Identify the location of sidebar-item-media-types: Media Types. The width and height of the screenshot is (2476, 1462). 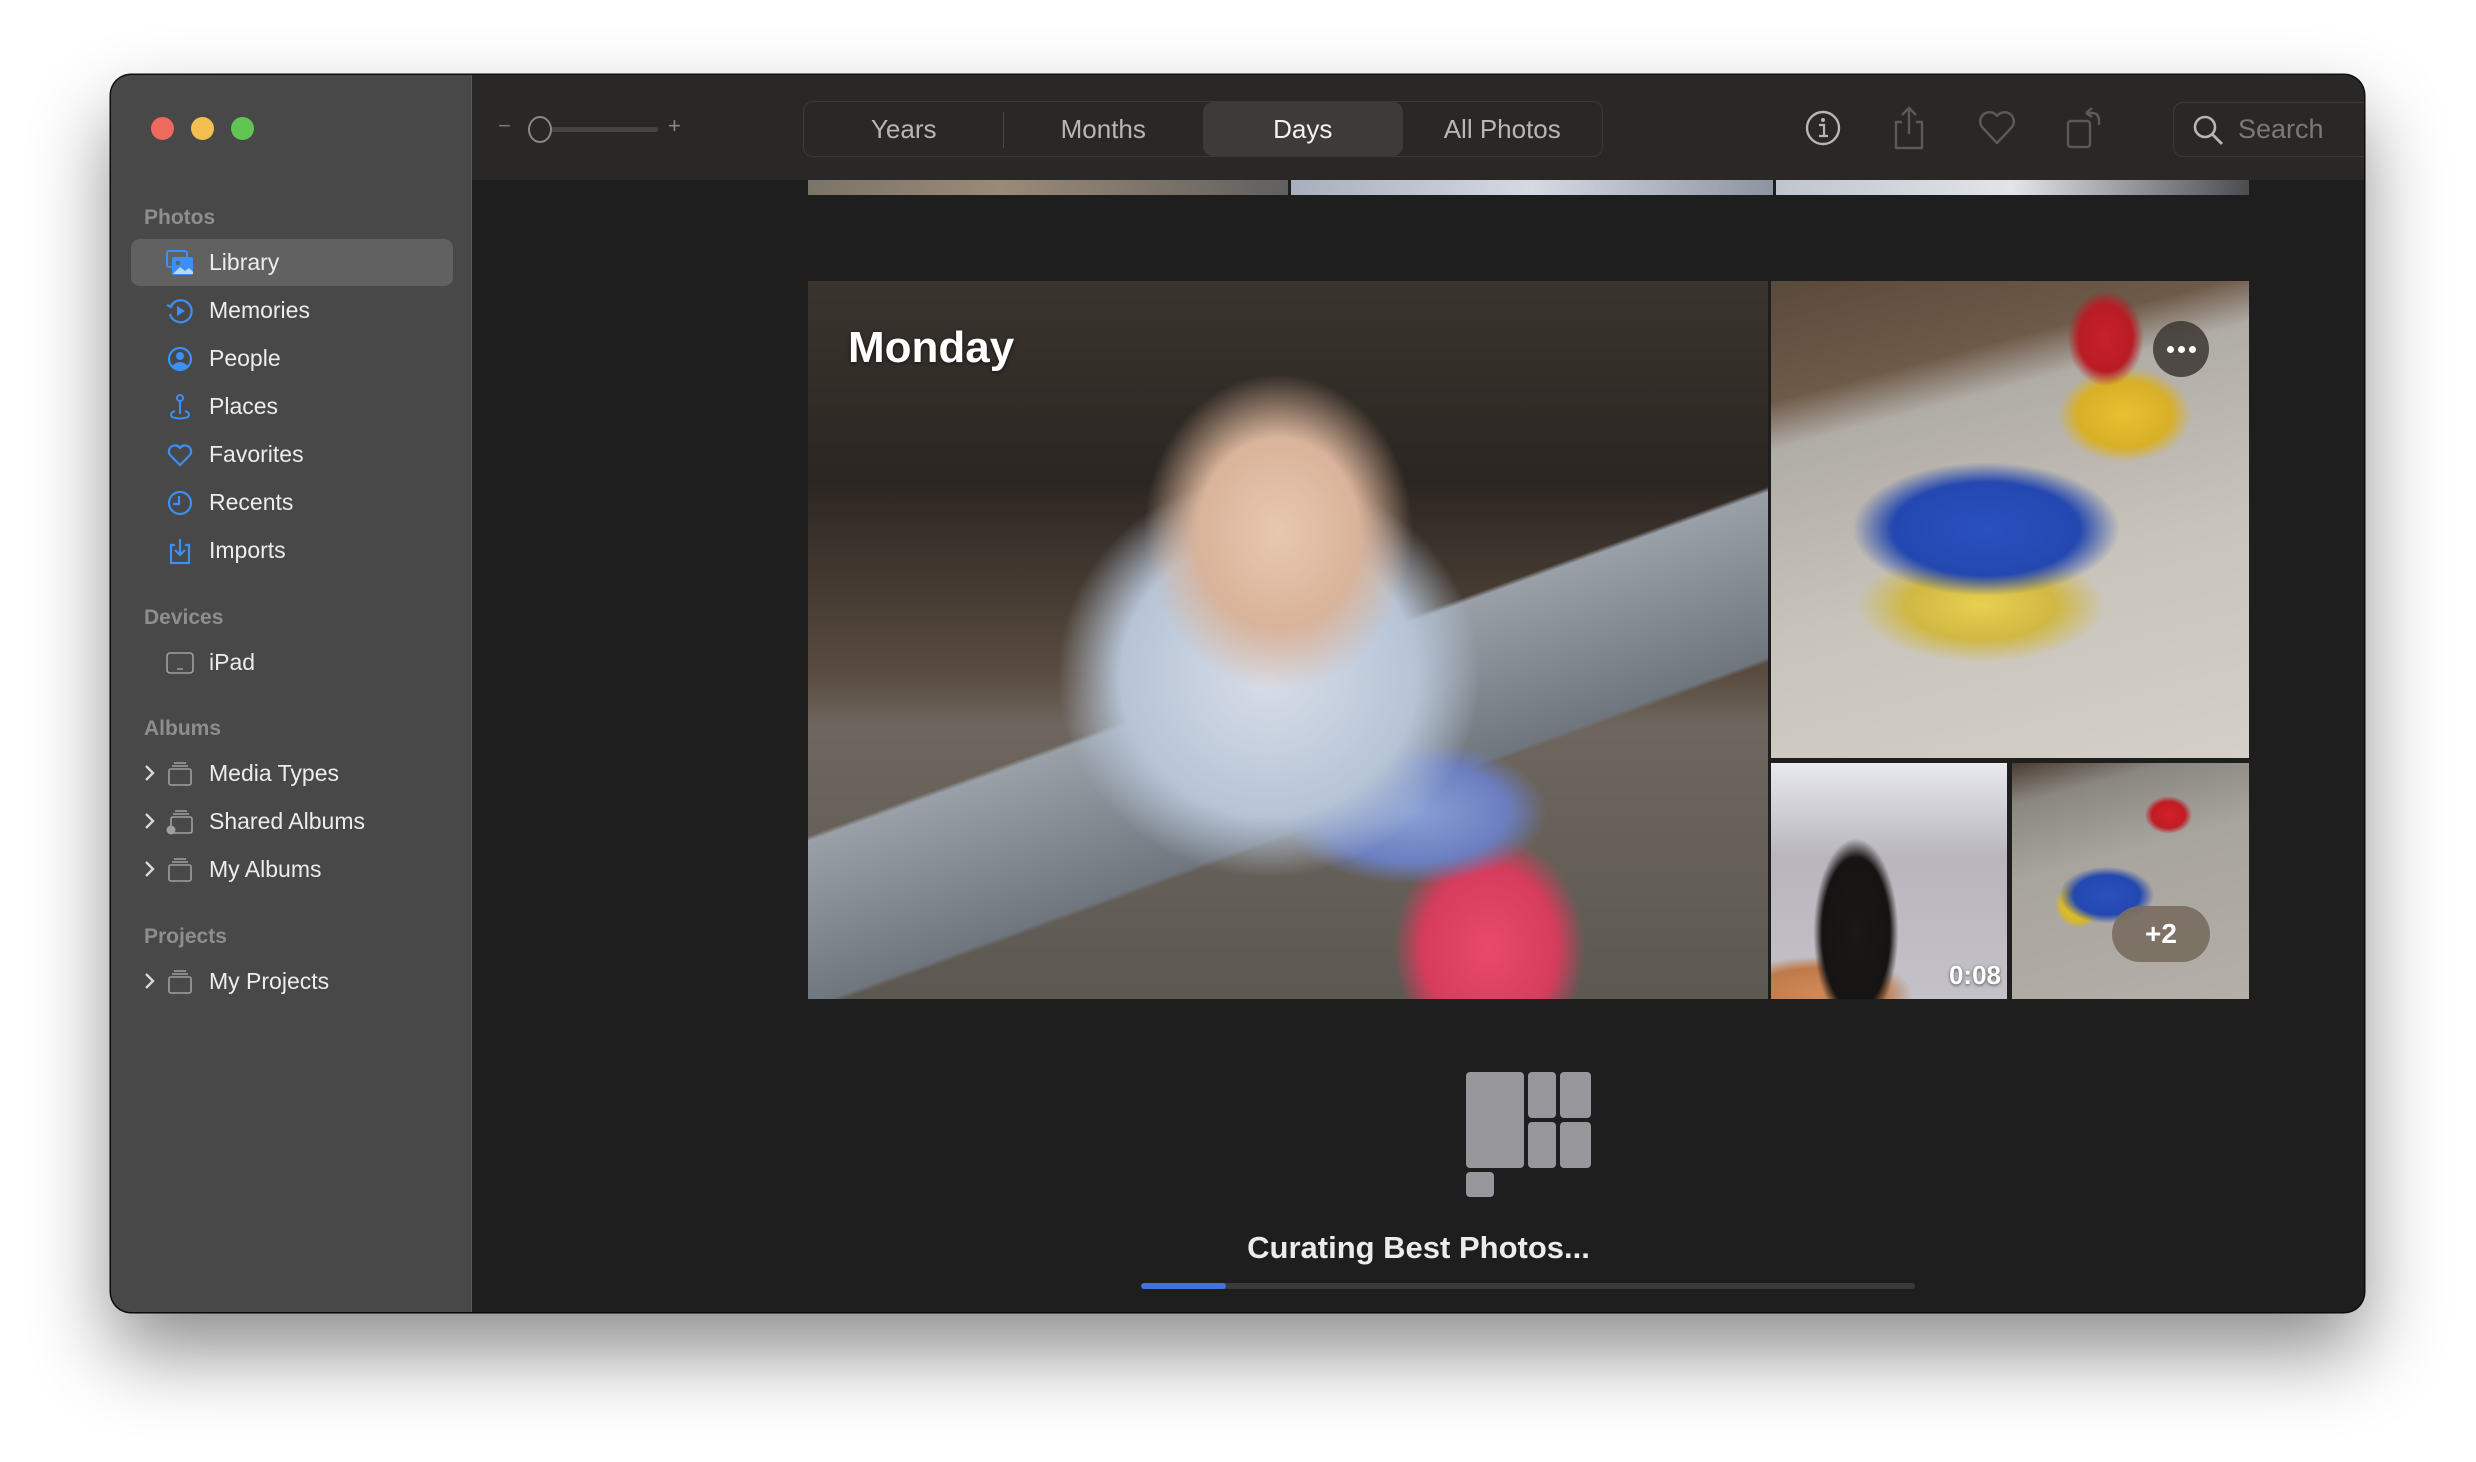
(292, 773).